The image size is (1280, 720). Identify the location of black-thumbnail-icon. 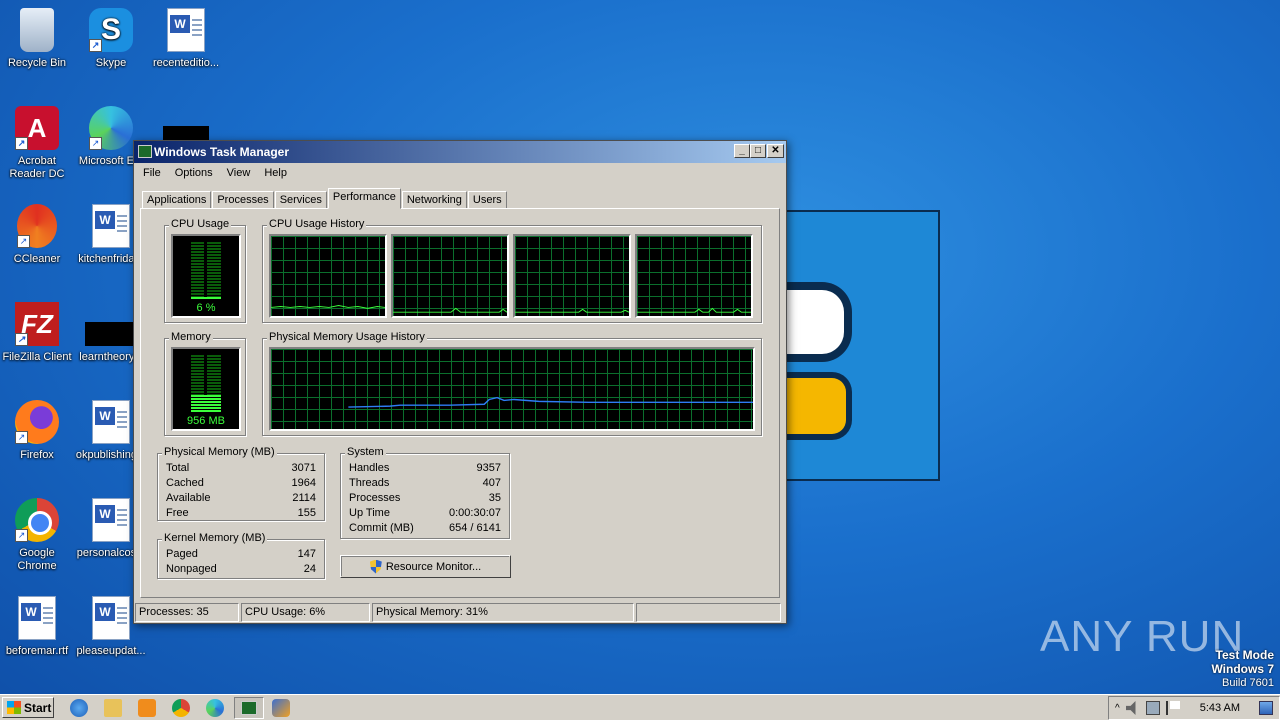
(186, 133).